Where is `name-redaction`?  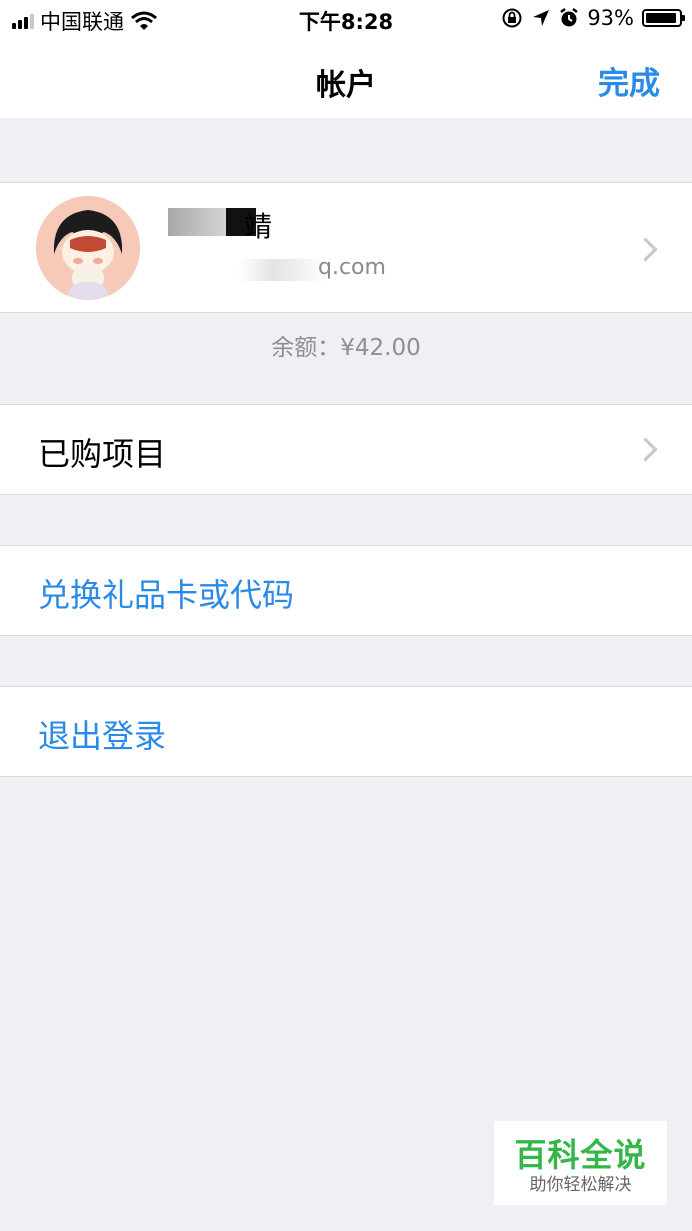
name-redaction is located at coordinates (197, 222).